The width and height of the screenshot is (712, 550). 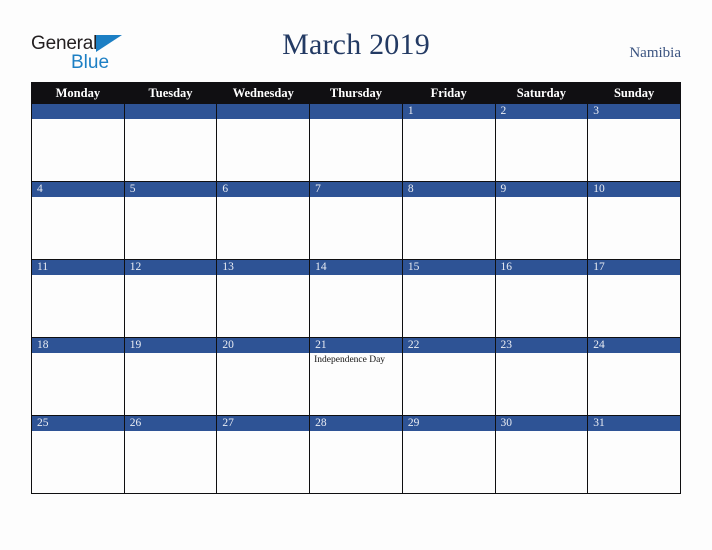 I want to click on calendar-day-cell: 3, so click(x=634, y=142).